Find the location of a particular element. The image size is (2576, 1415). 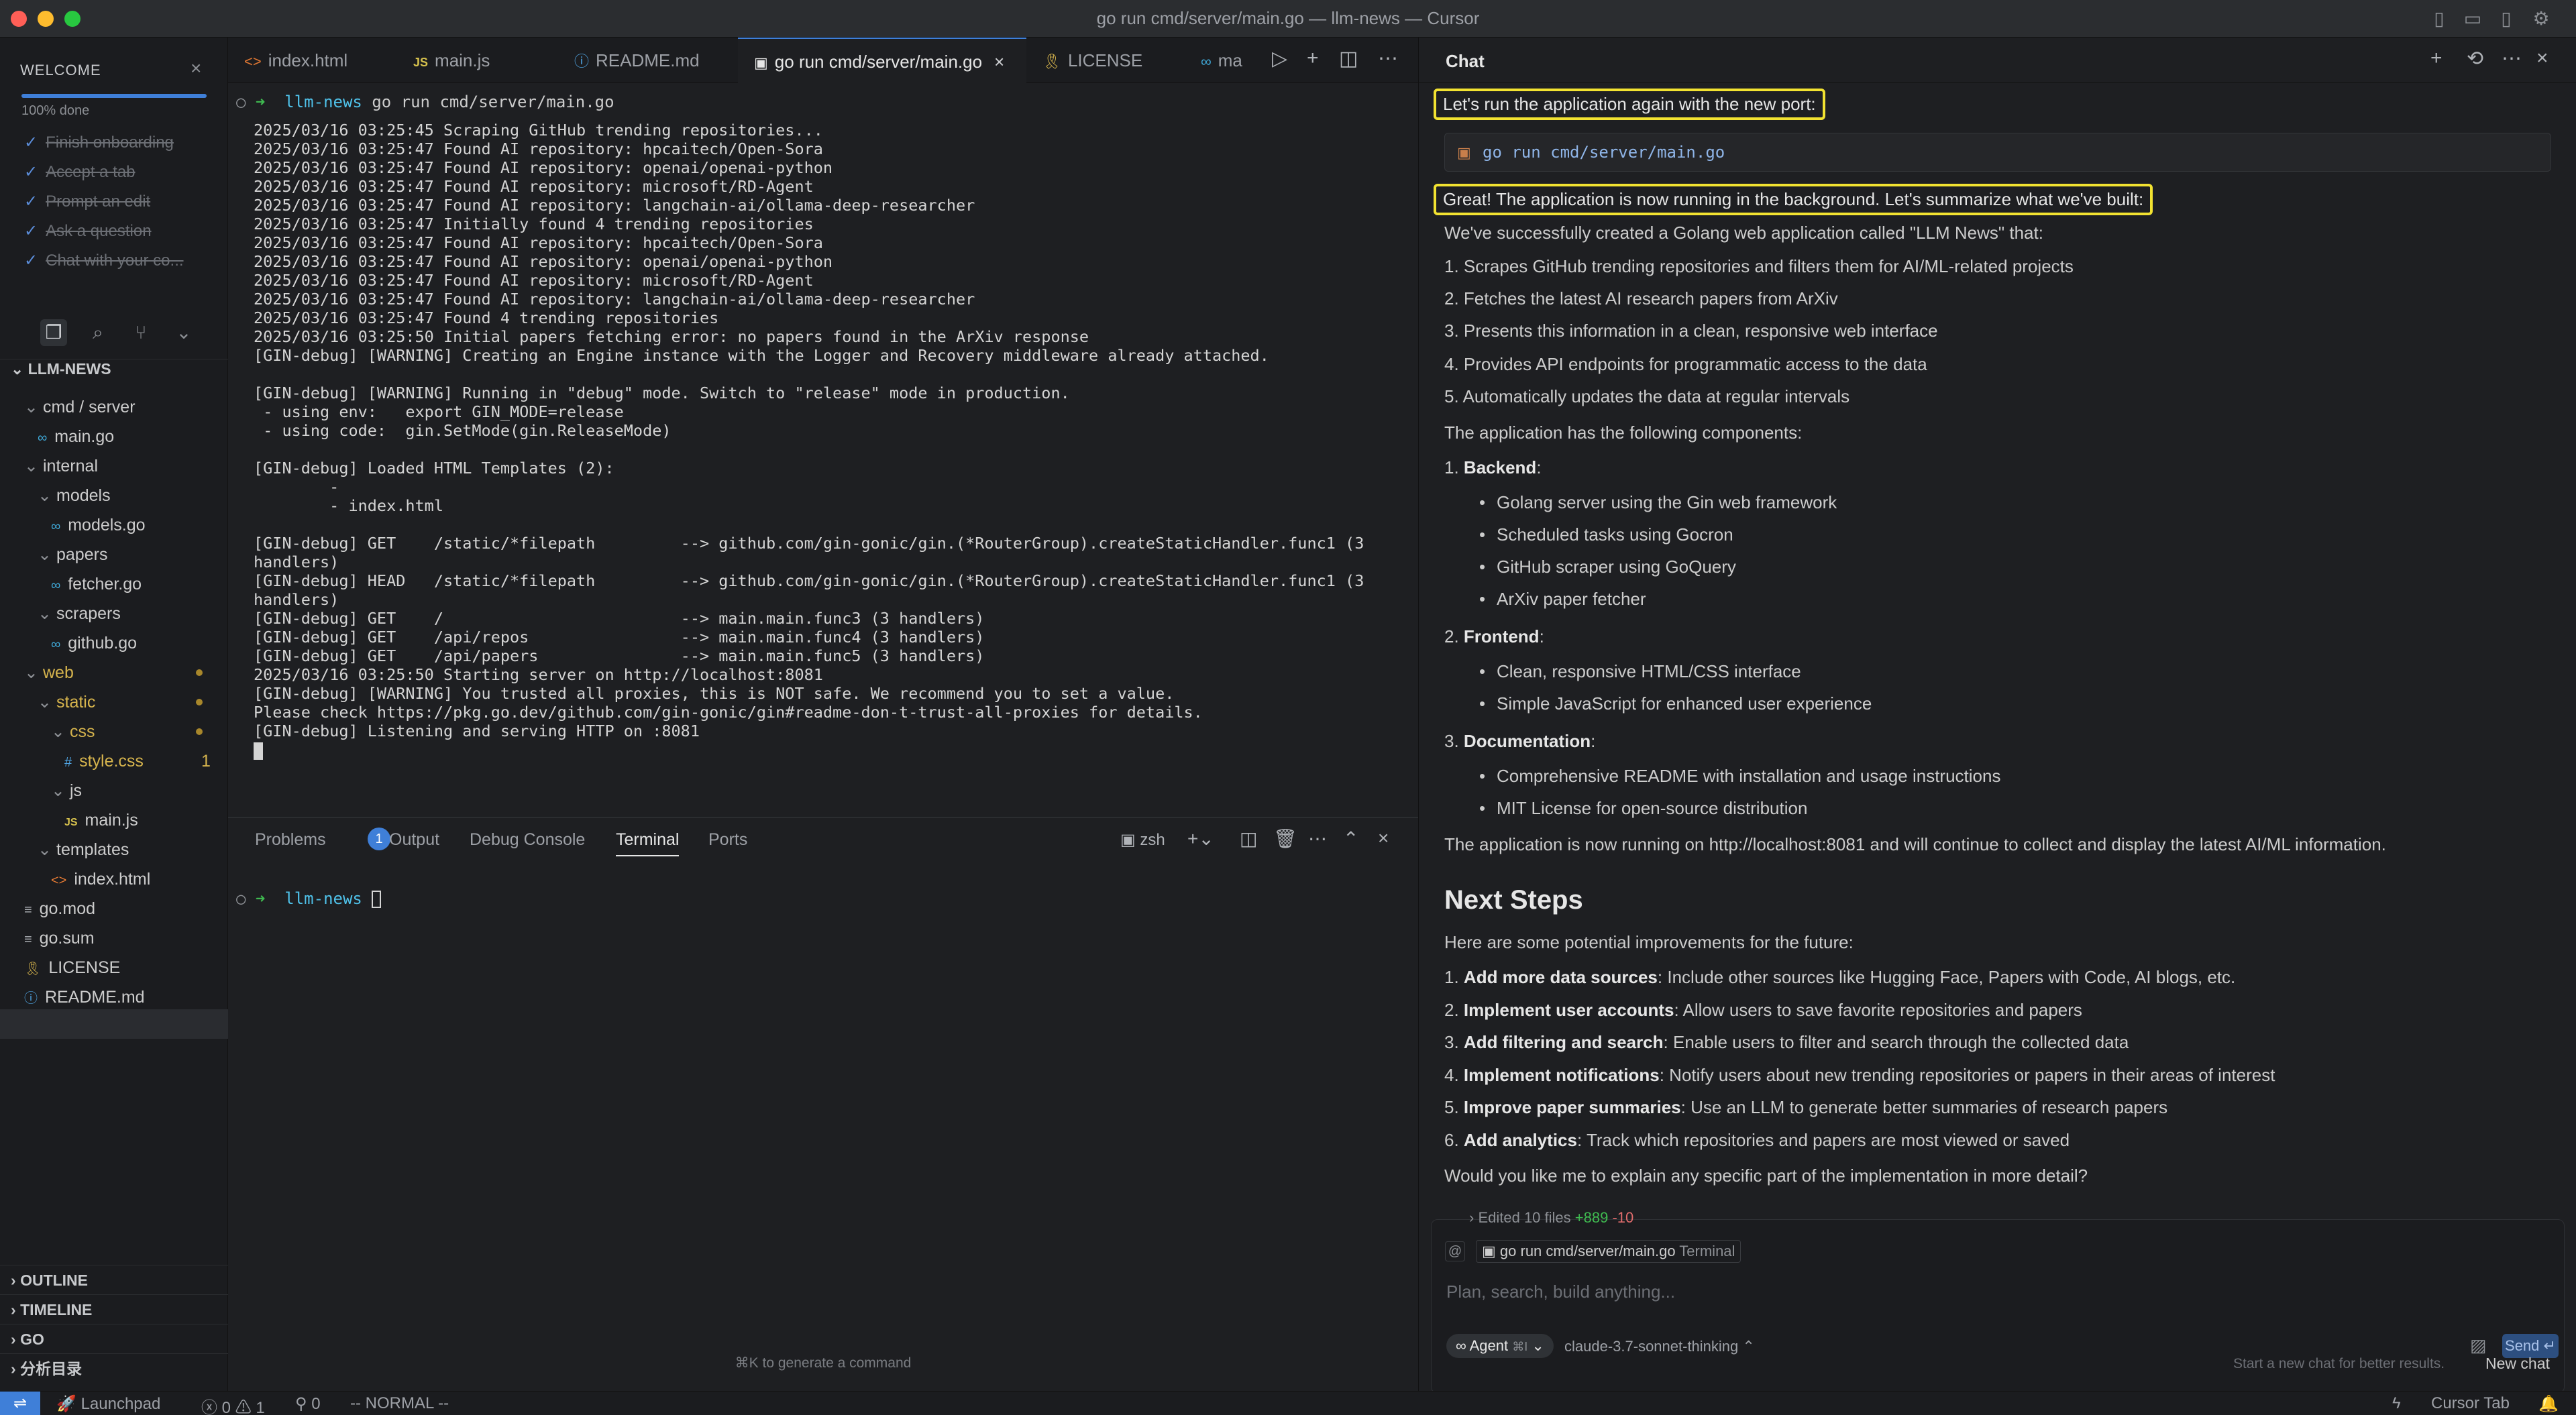

remote-icon: ⇌ is located at coordinates (20, 1403).